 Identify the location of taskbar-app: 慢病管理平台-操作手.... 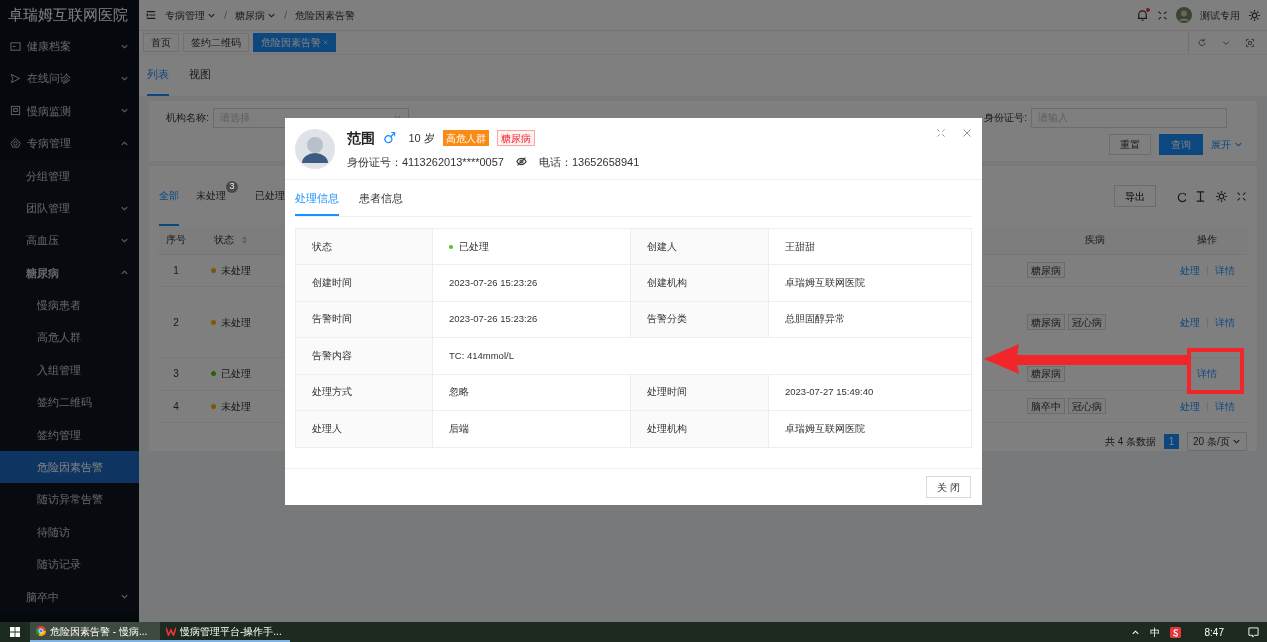
(225, 632).